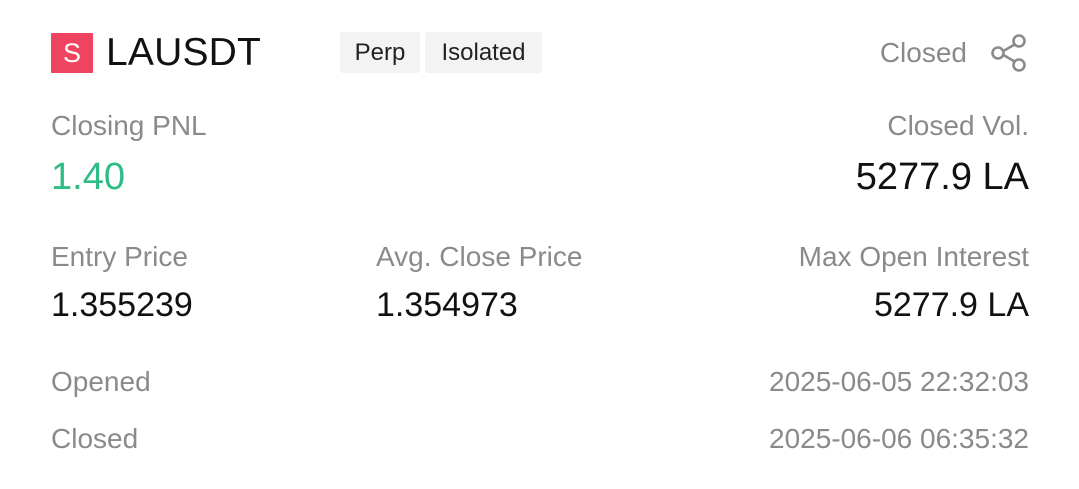 Image resolution: width=1079 pixels, height=489 pixels. What do you see at coordinates (942, 177) in the screenshot?
I see `closed-volume-value: 5277.9 LA` at bounding box center [942, 177].